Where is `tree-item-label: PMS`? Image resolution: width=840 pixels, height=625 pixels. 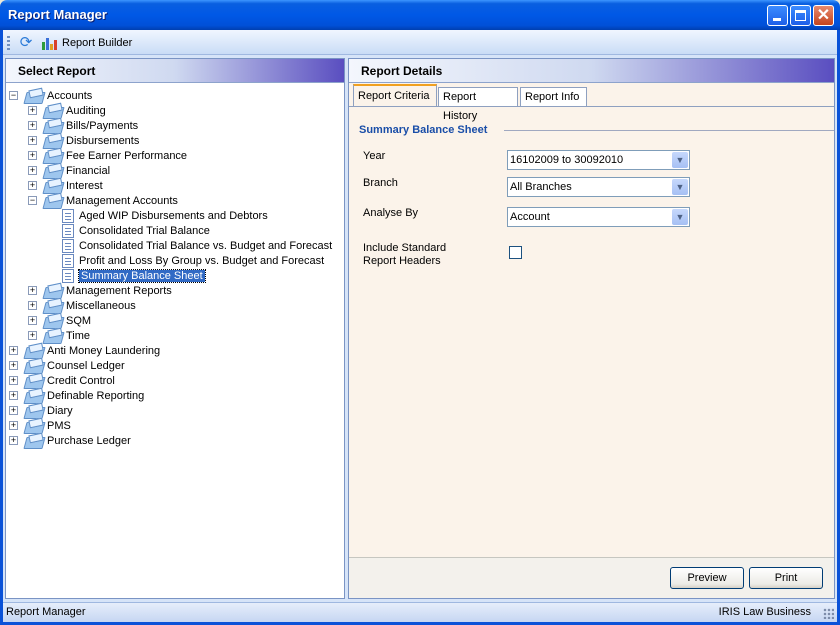
tree-item-label: PMS is located at coordinates (59, 425).